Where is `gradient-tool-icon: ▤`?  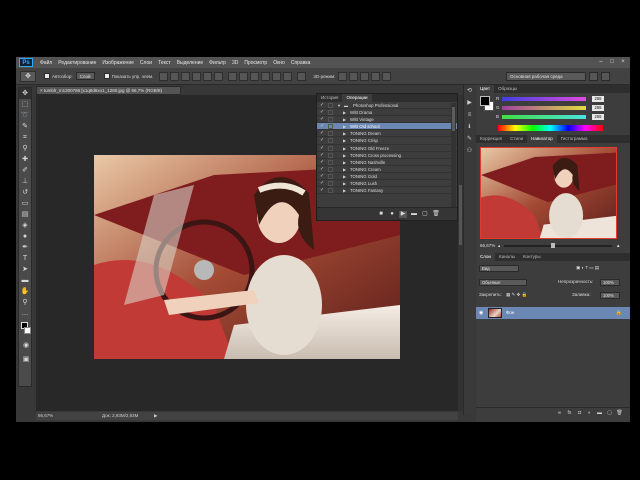 gradient-tool-icon: ▤ is located at coordinates (25, 214).